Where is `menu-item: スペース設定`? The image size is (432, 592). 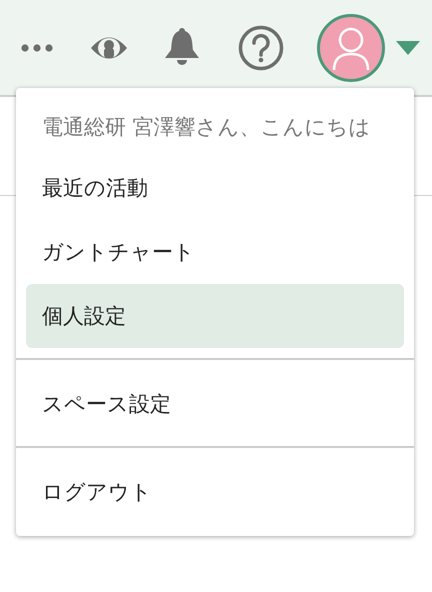
menu-item: スペース設定 is located at coordinates (215, 404).